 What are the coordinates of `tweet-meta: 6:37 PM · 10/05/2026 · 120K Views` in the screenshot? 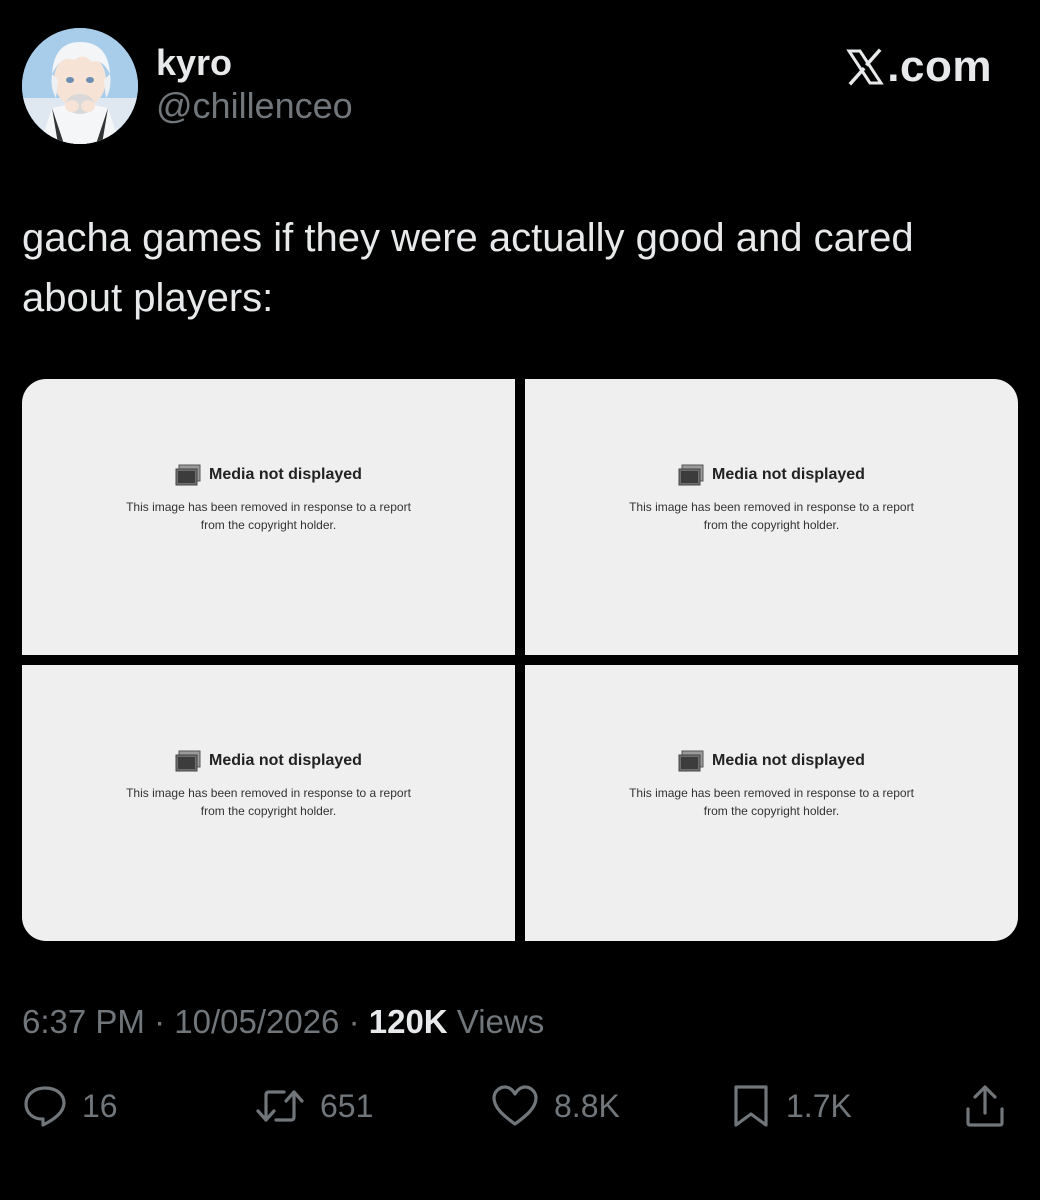 It's located at (283, 1022).